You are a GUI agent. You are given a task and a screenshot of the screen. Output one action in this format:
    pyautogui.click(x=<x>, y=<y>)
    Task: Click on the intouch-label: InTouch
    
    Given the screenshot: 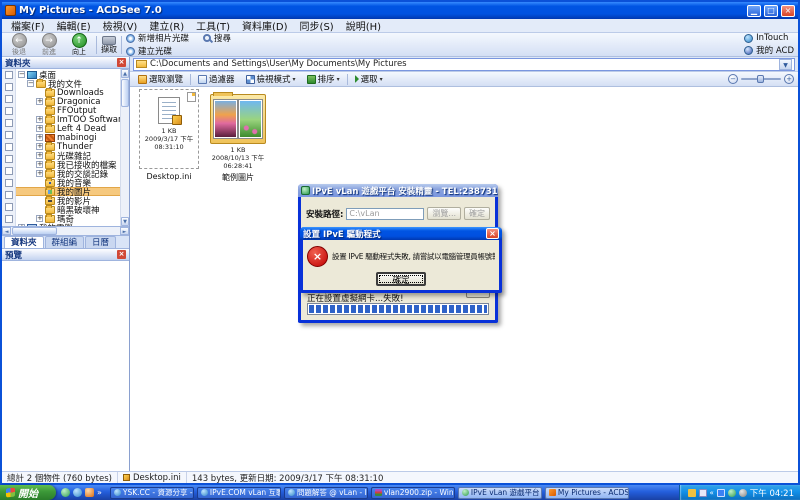 What is the action you would take?
    pyautogui.click(x=772, y=38)
    